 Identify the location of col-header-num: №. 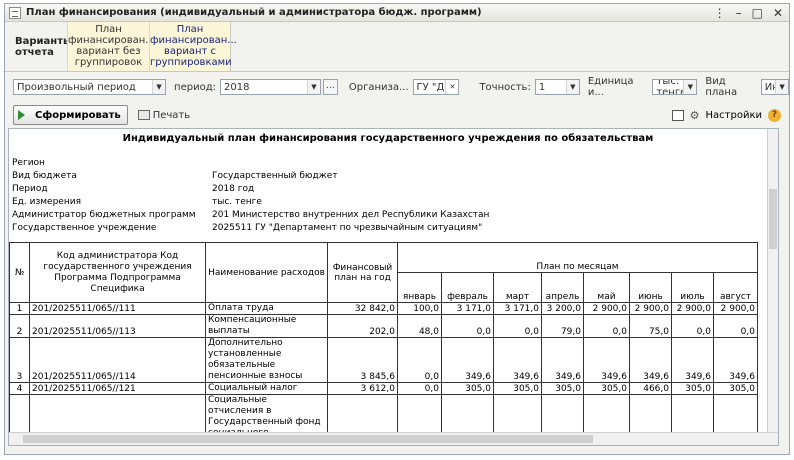
(19, 272).